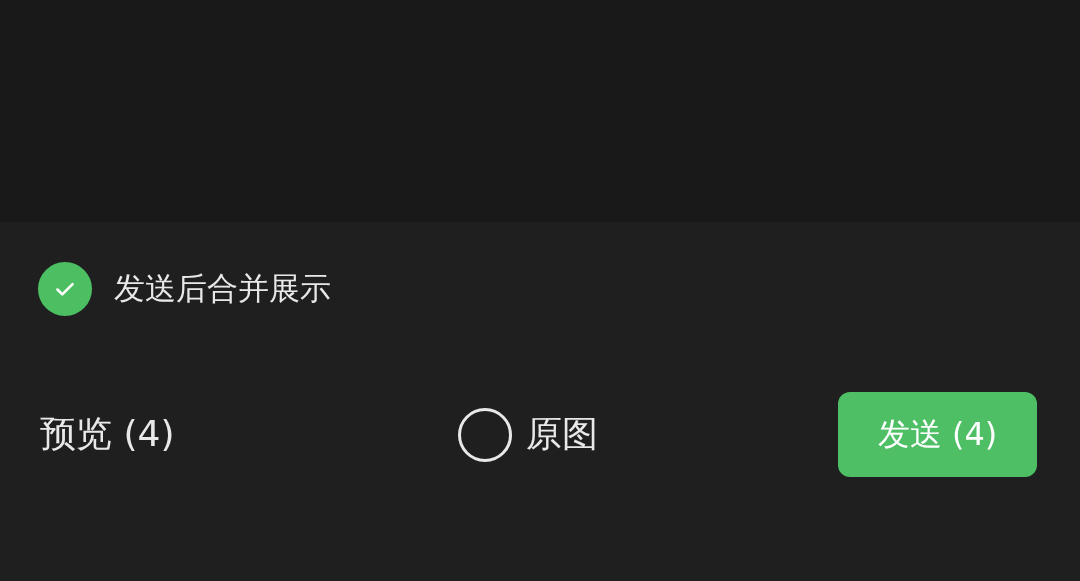 This screenshot has height=581, width=1080. I want to click on original-image-label: 原图, so click(562, 434).